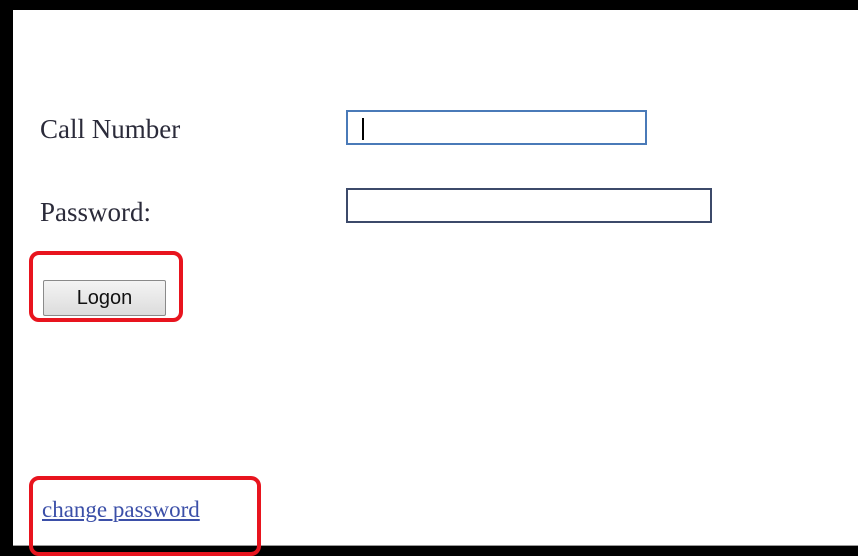  What do you see at coordinates (363, 129) in the screenshot?
I see `text-caret` at bounding box center [363, 129].